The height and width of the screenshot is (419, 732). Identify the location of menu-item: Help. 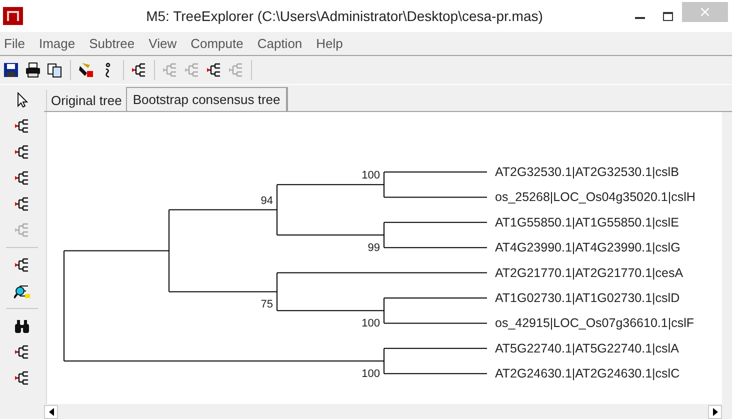
(329, 44).